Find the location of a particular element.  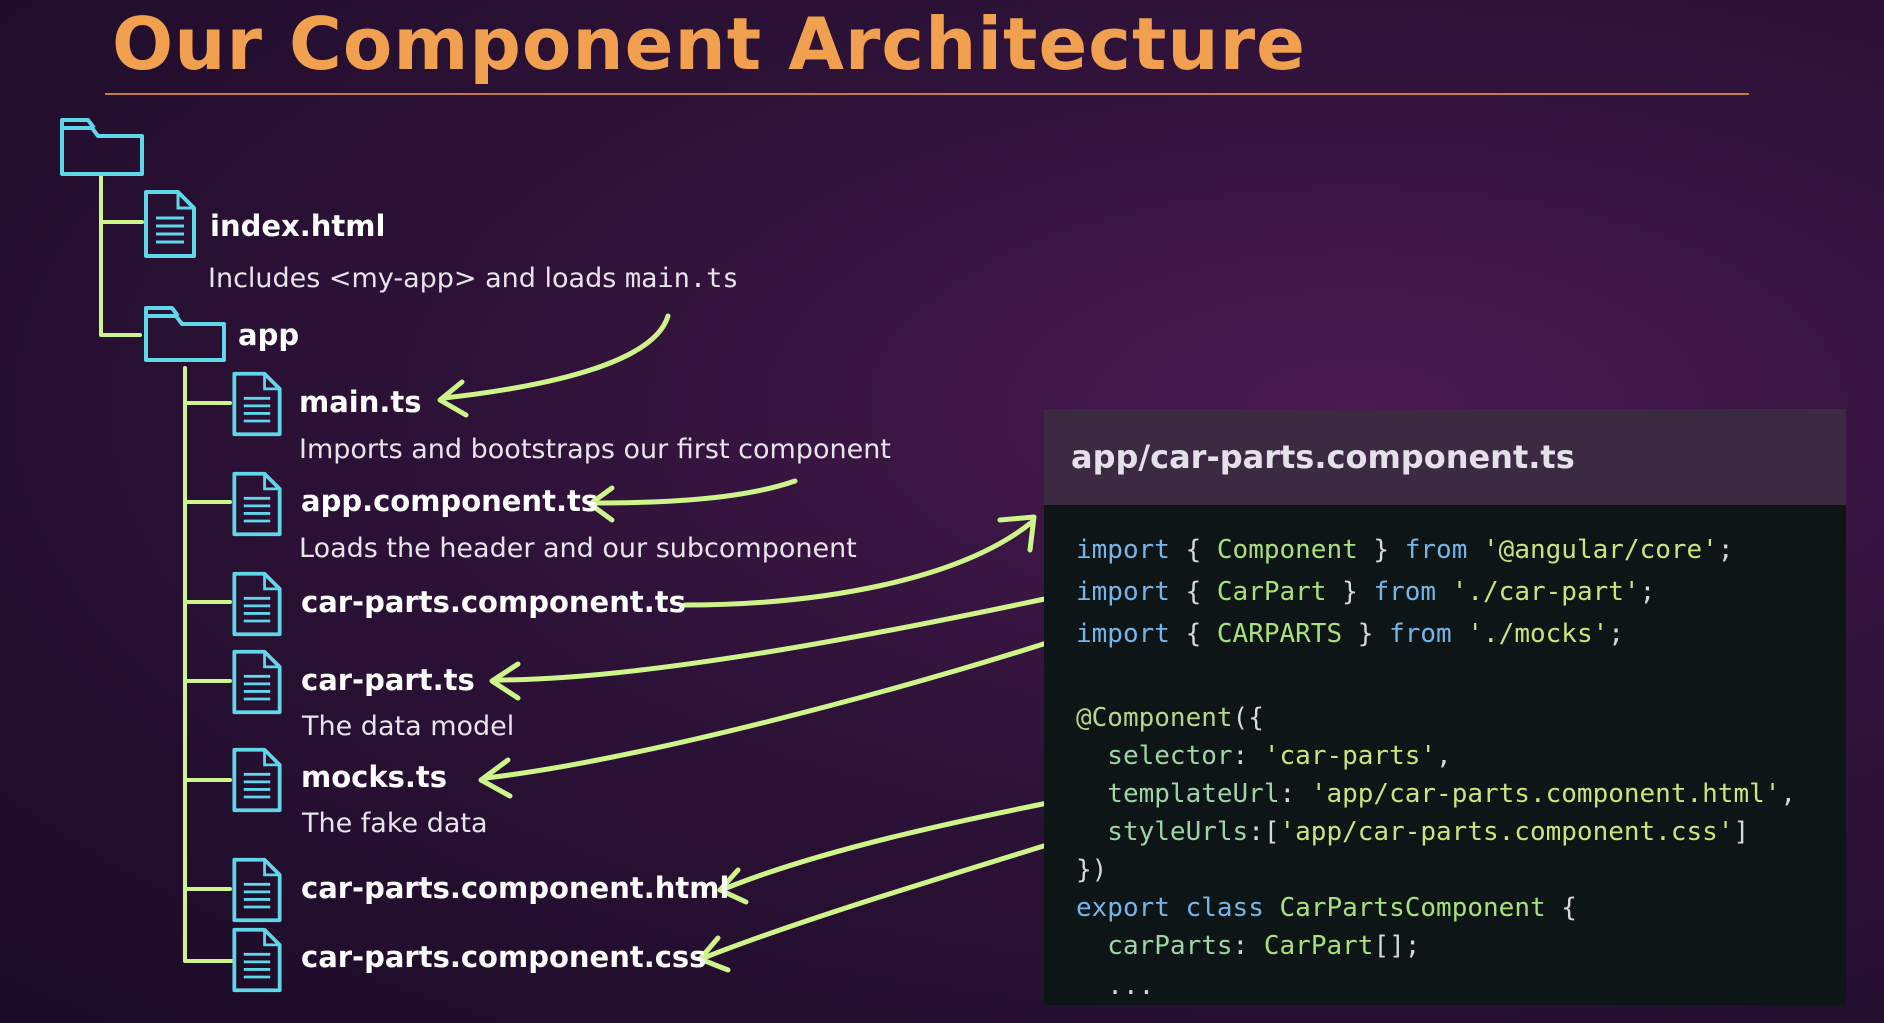

file-label-main-ts: main.ts is located at coordinates (360, 402).